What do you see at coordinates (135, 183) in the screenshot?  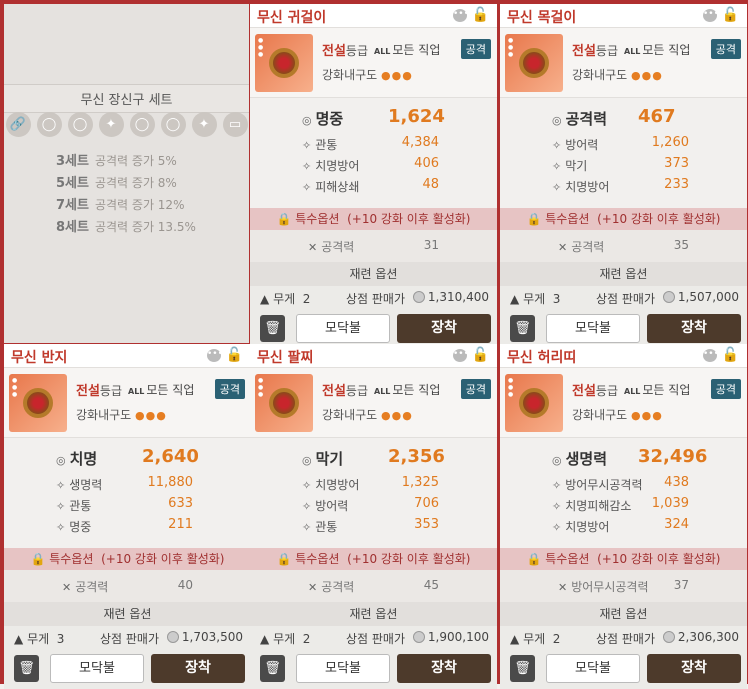 I see `set-desc: 공격력 증가 8%` at bounding box center [135, 183].